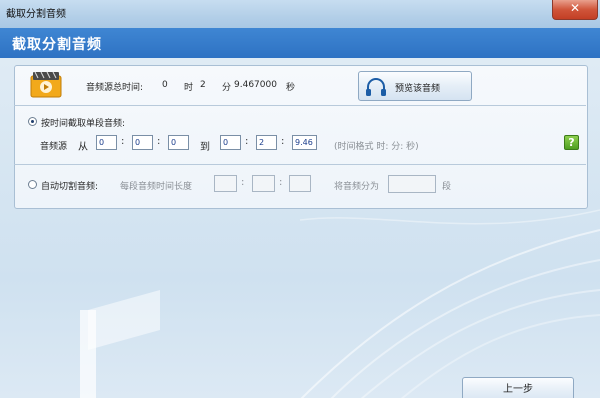  What do you see at coordinates (54, 147) in the screenshot?
I see `source-label: 音频源` at bounding box center [54, 147].